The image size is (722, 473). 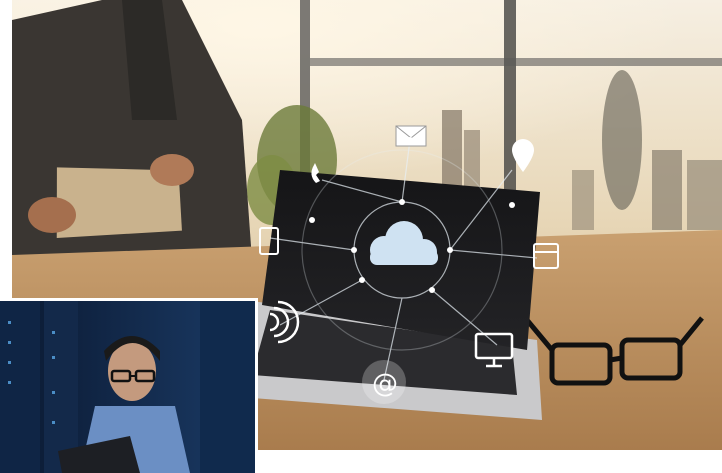 What do you see at coordinates (411, 136) in the screenshot?
I see `mail-icon` at bounding box center [411, 136].